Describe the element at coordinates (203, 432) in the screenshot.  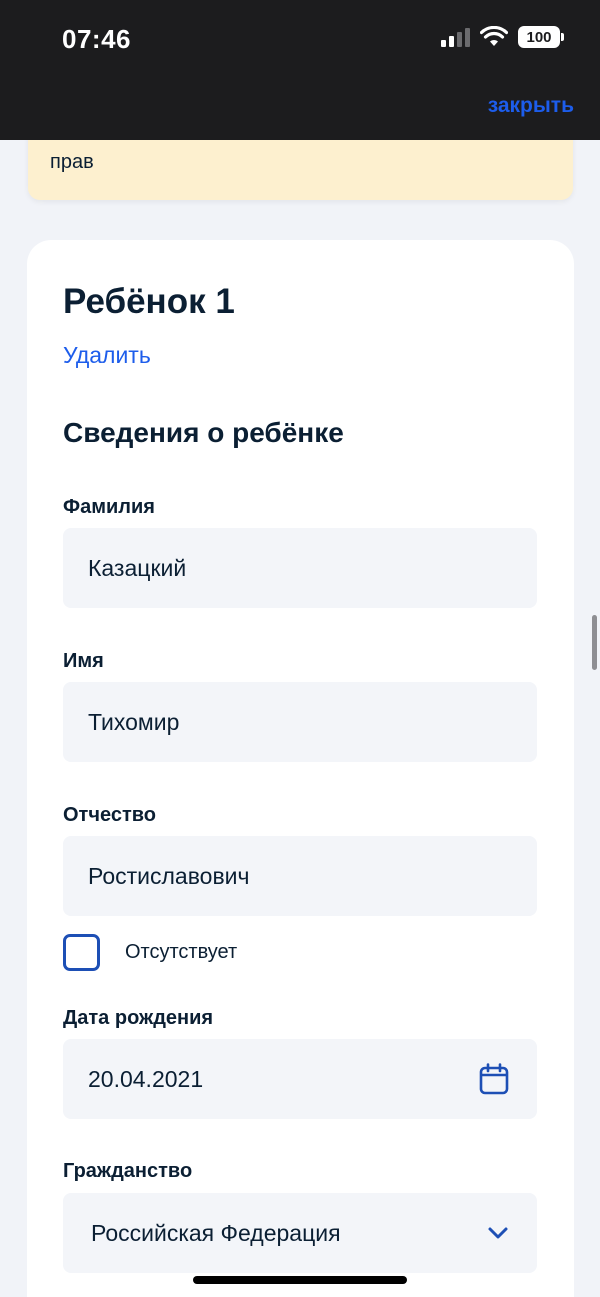
I see `section-title: Сведения о ребёнке` at that location.